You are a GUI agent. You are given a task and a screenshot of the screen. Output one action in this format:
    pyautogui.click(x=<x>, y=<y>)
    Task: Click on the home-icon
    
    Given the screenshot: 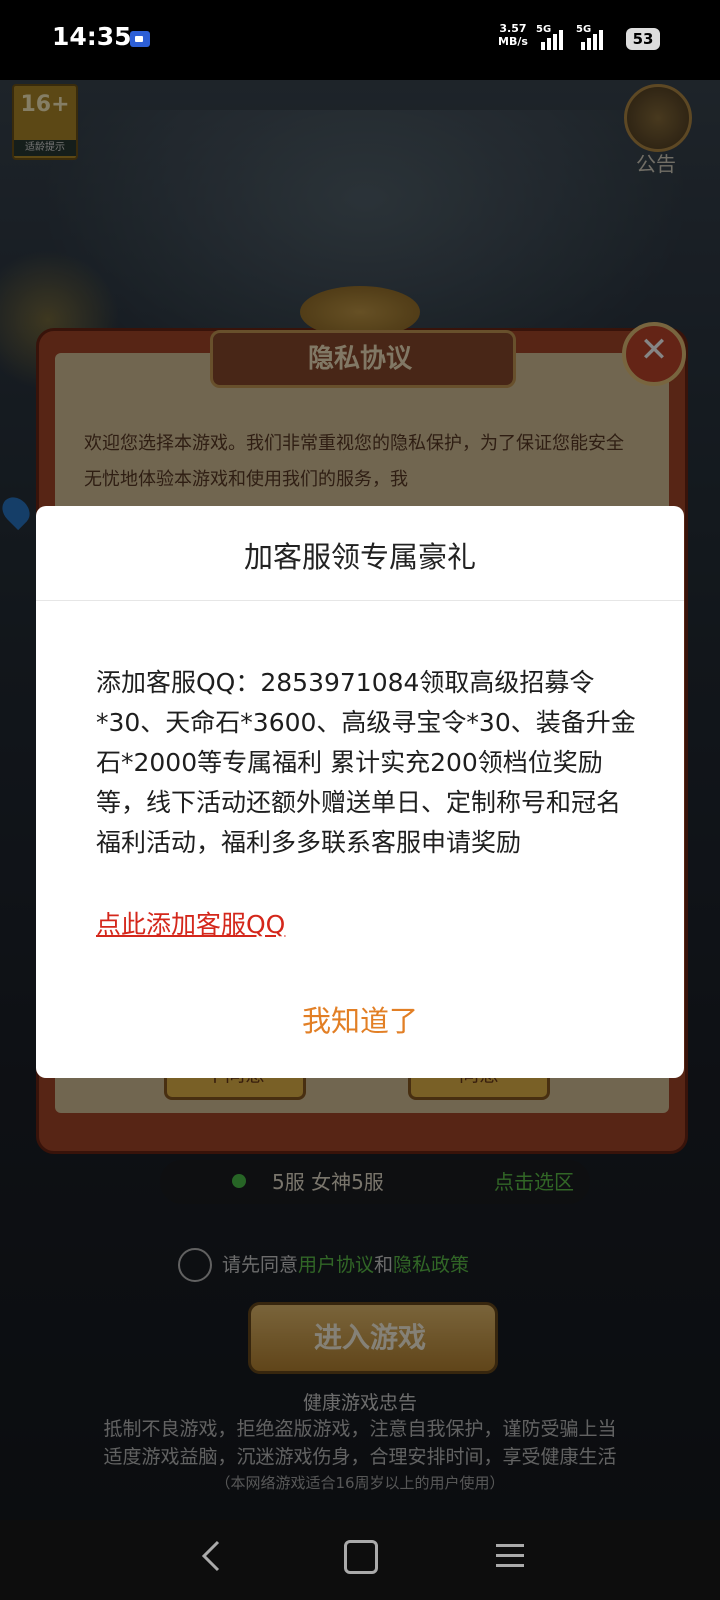 What is the action you would take?
    pyautogui.click(x=361, y=1557)
    